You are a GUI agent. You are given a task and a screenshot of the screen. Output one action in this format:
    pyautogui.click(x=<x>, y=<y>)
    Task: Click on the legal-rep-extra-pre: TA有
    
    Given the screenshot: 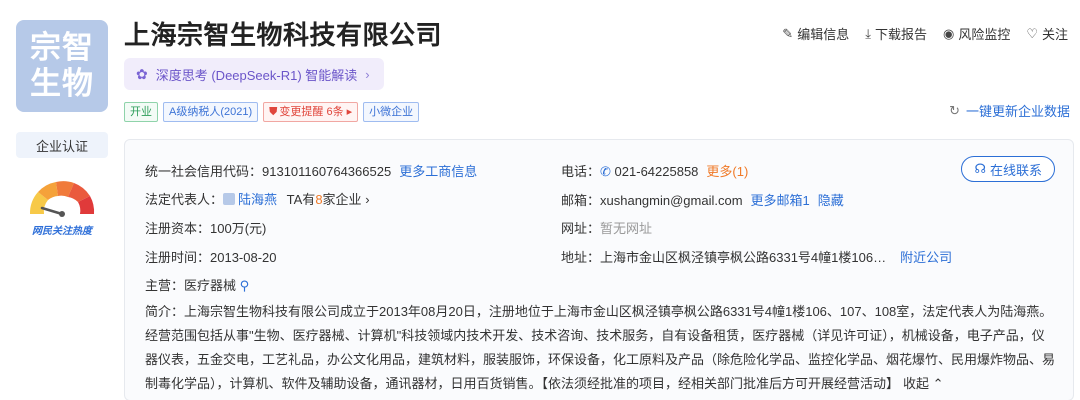 What is the action you would take?
    pyautogui.click(x=301, y=199)
    